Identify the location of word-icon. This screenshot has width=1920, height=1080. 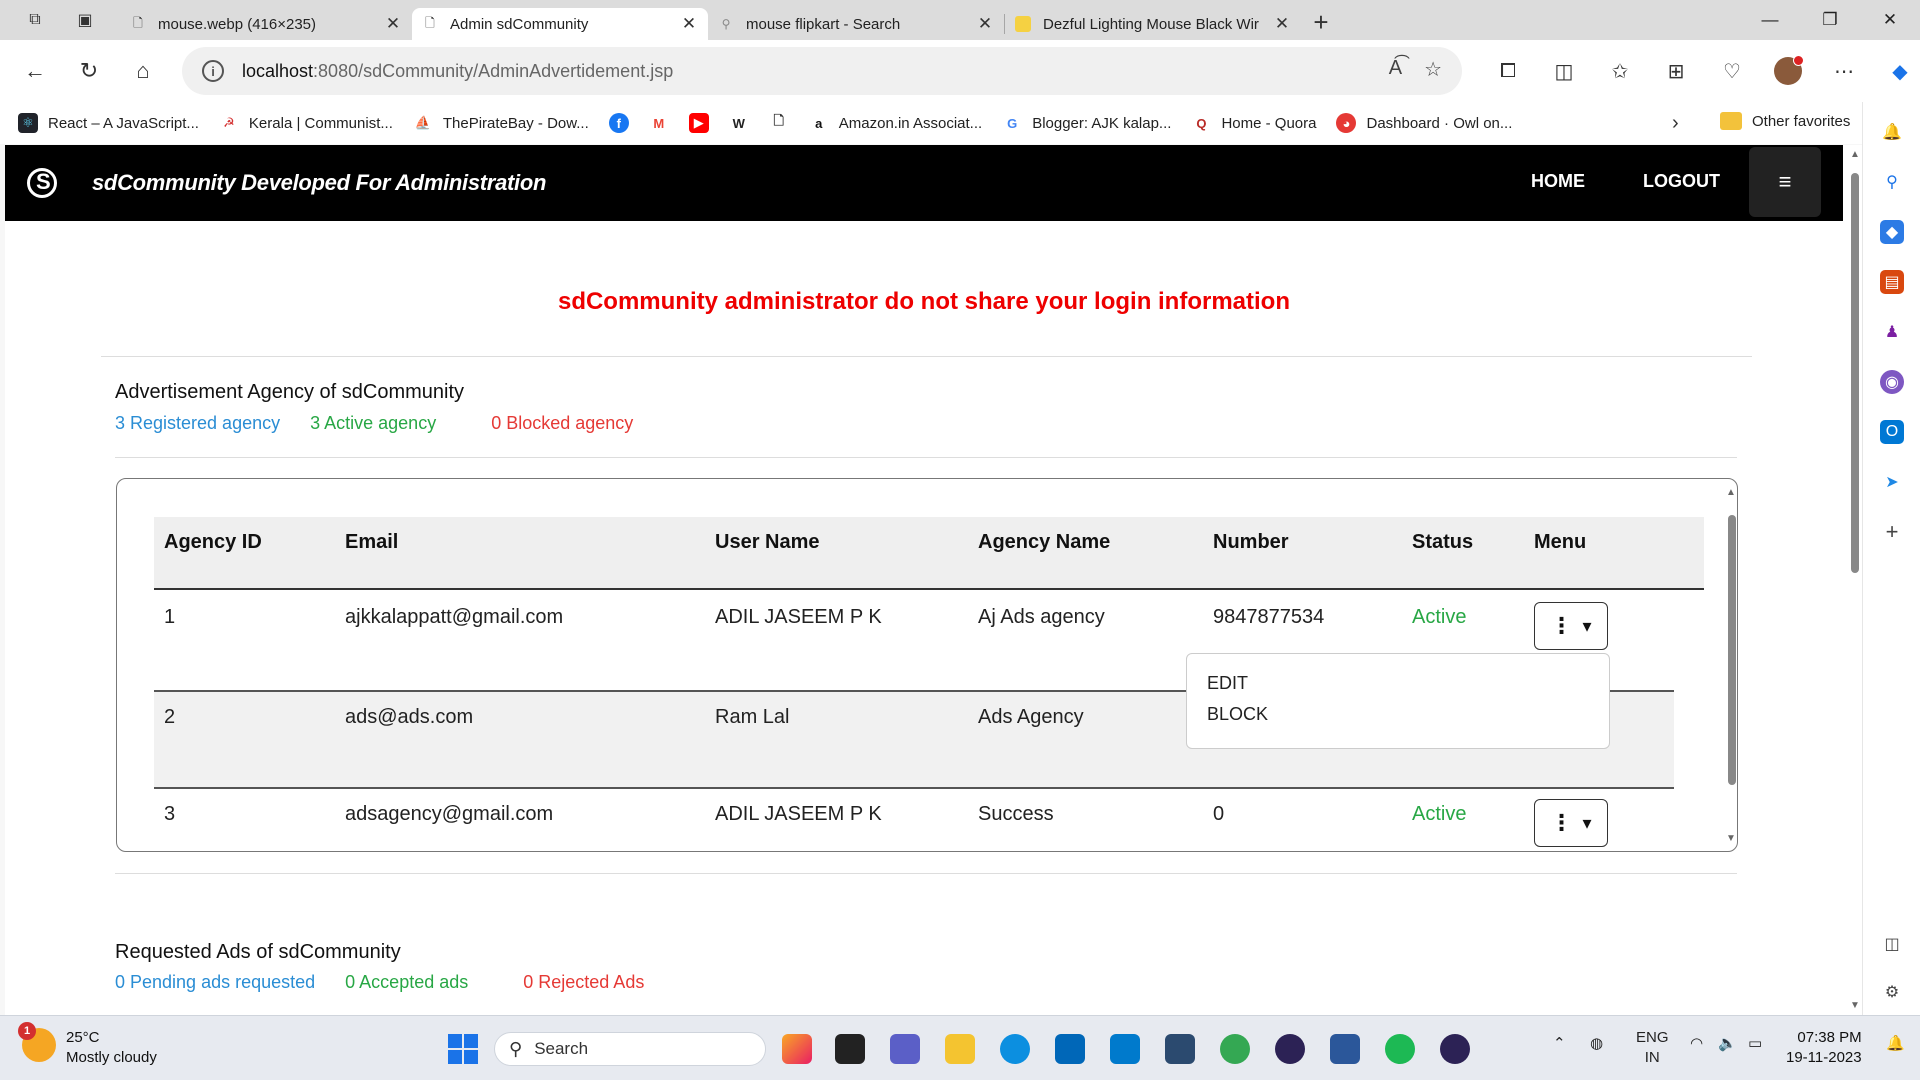
(1345, 1049).